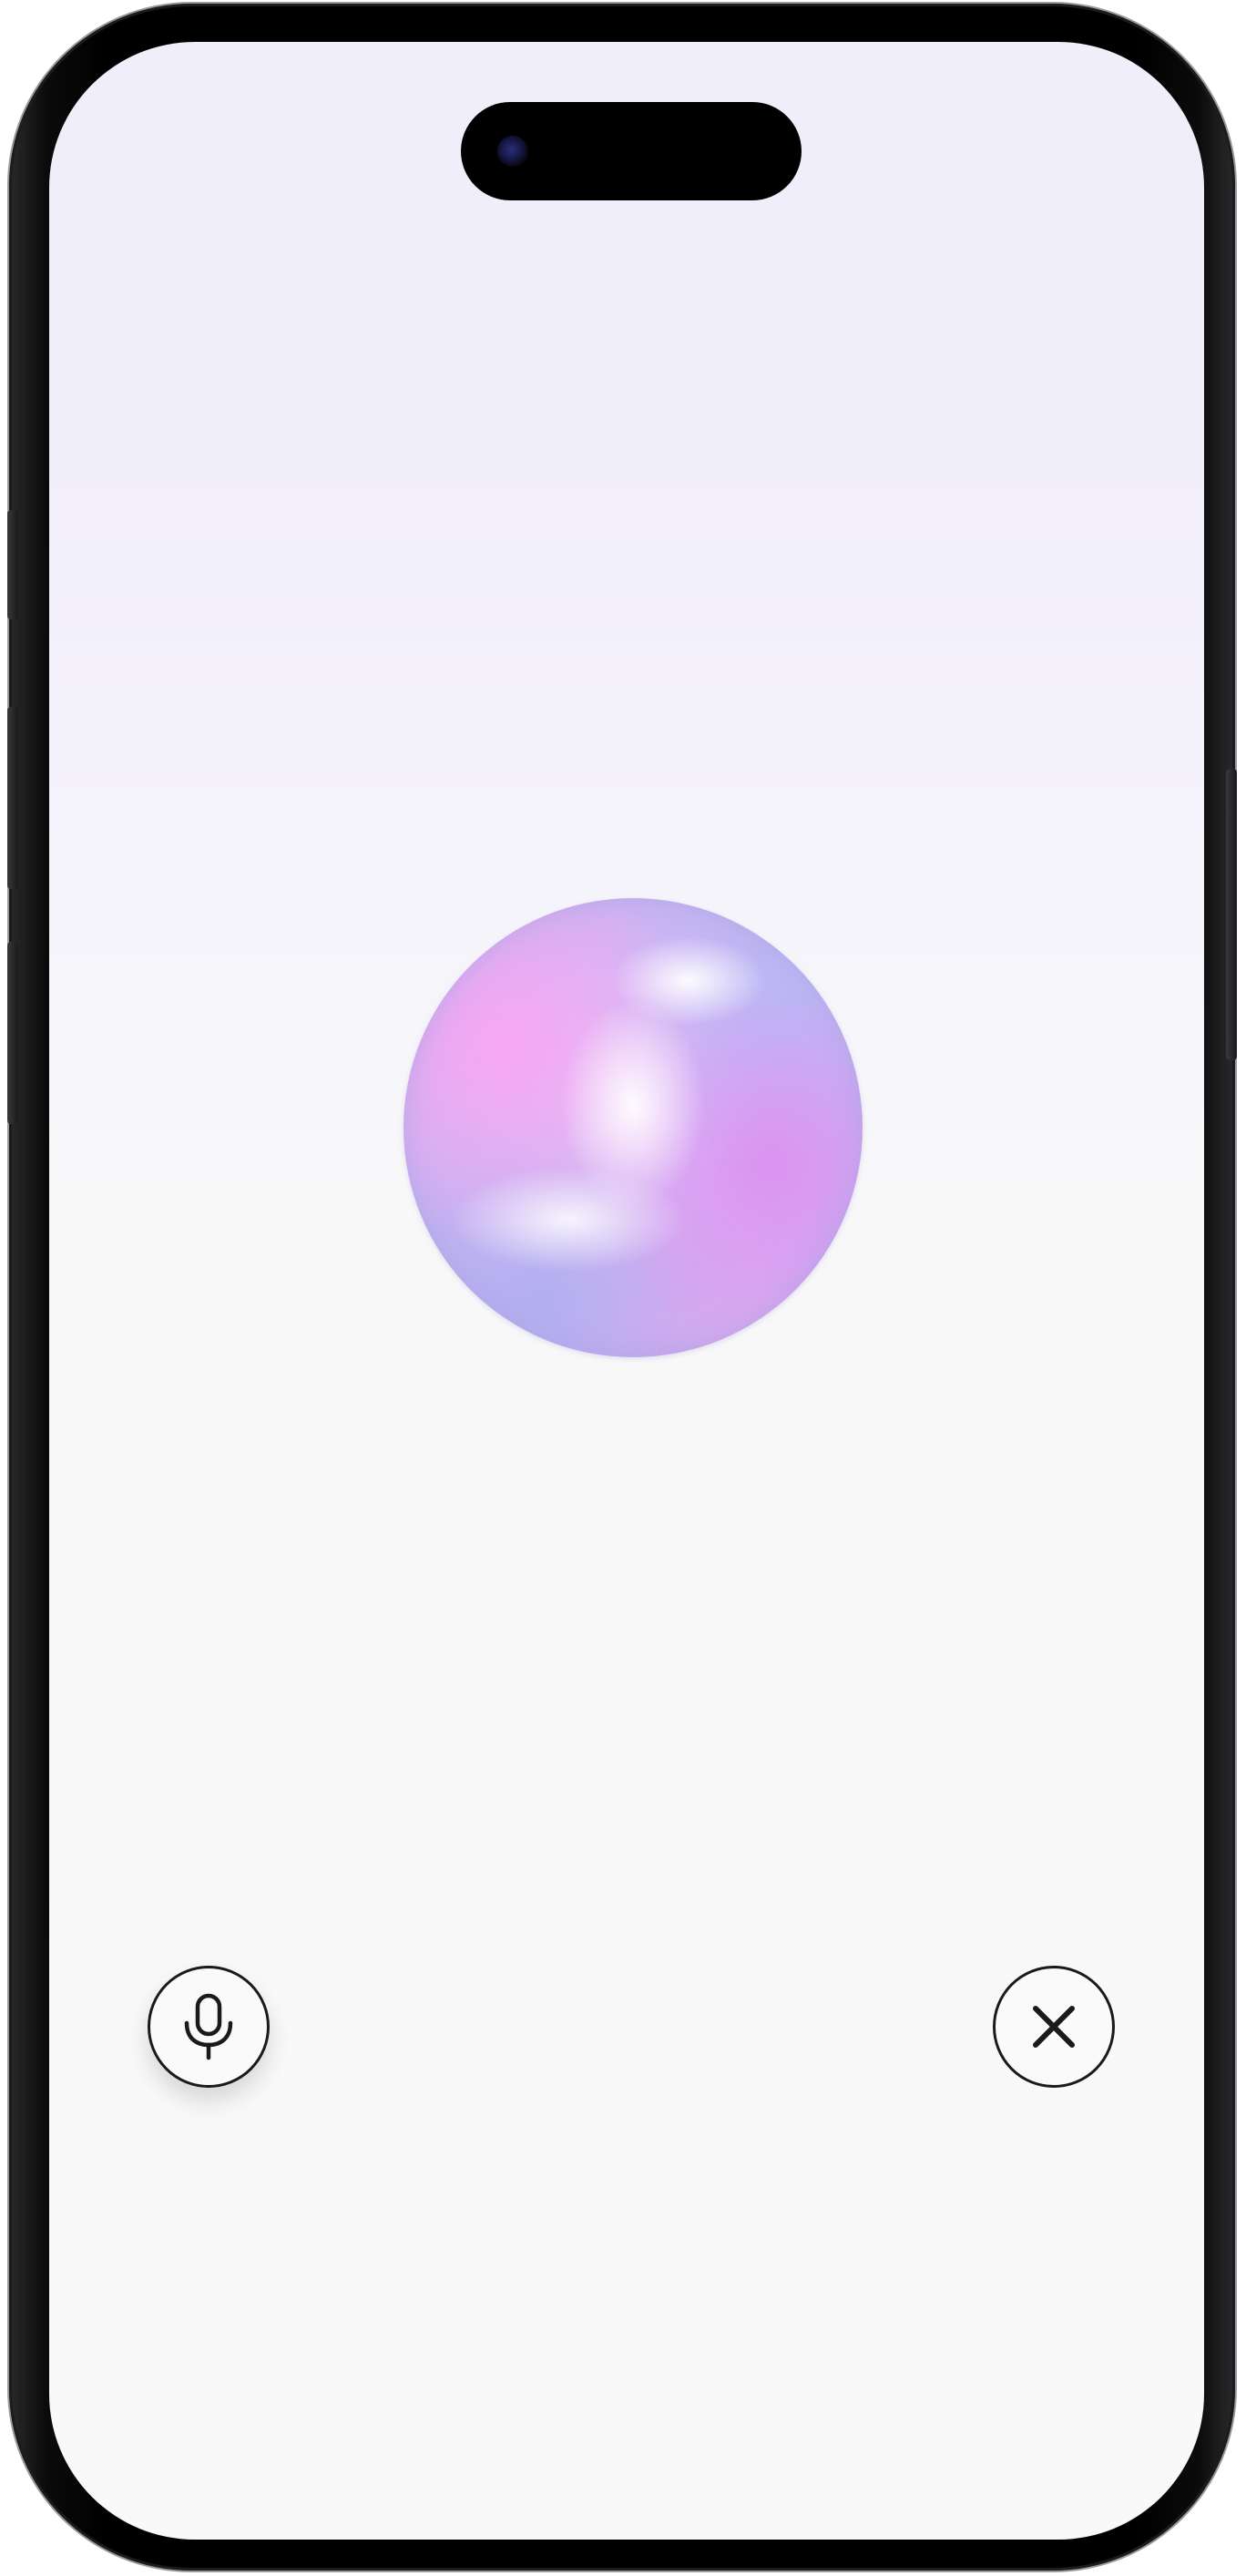 The height and width of the screenshot is (2576, 1246). Describe the element at coordinates (13, 564) in the screenshot. I see `action-button` at that location.